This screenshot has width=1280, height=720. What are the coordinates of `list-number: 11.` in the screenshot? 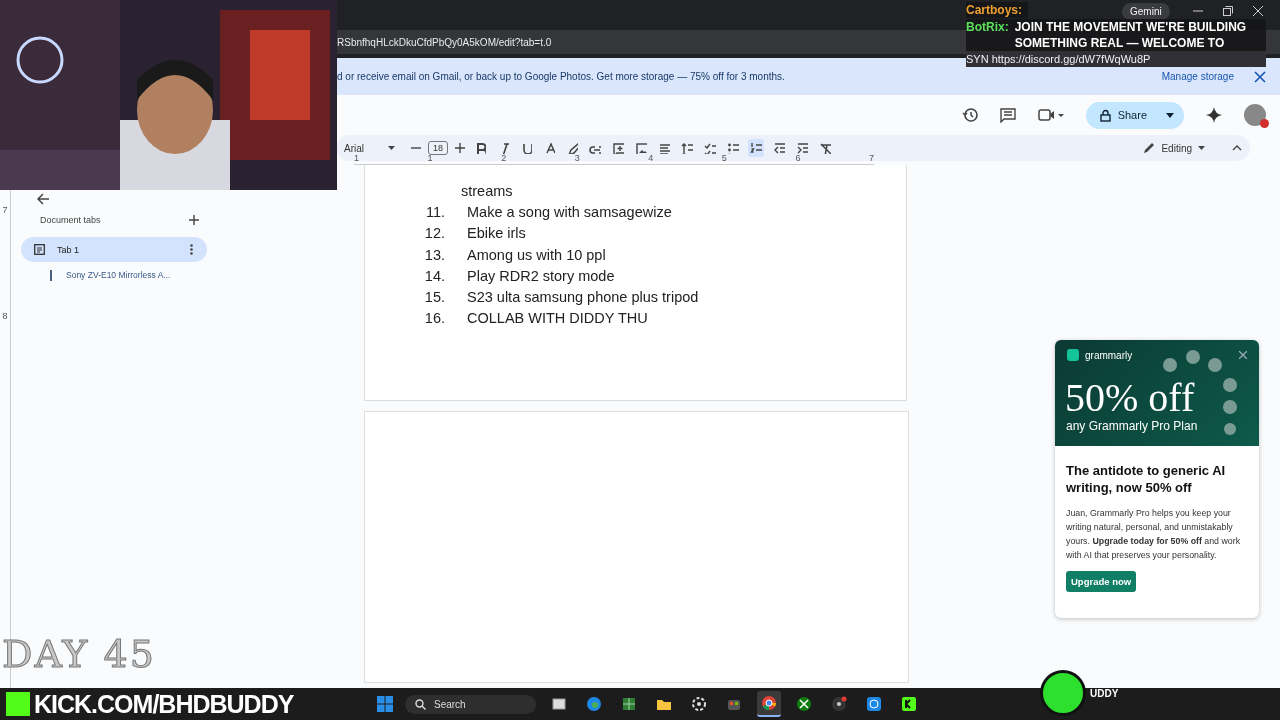 It's located at (434, 212).